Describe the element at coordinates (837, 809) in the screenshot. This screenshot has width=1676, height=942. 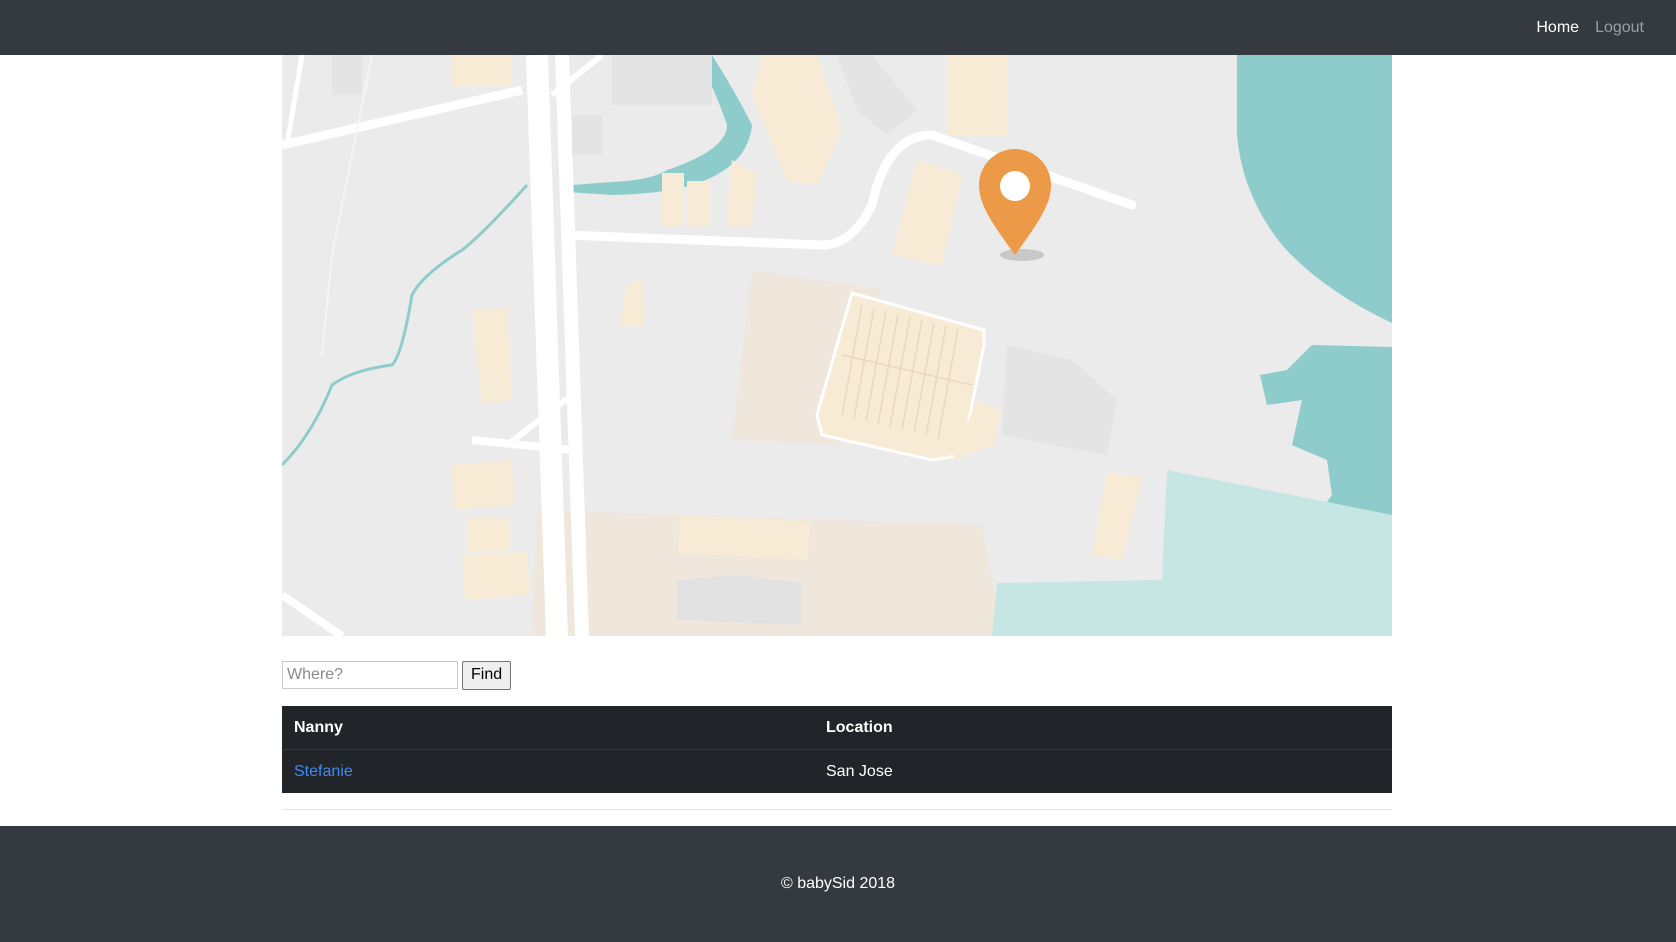
I see `content-divider` at that location.